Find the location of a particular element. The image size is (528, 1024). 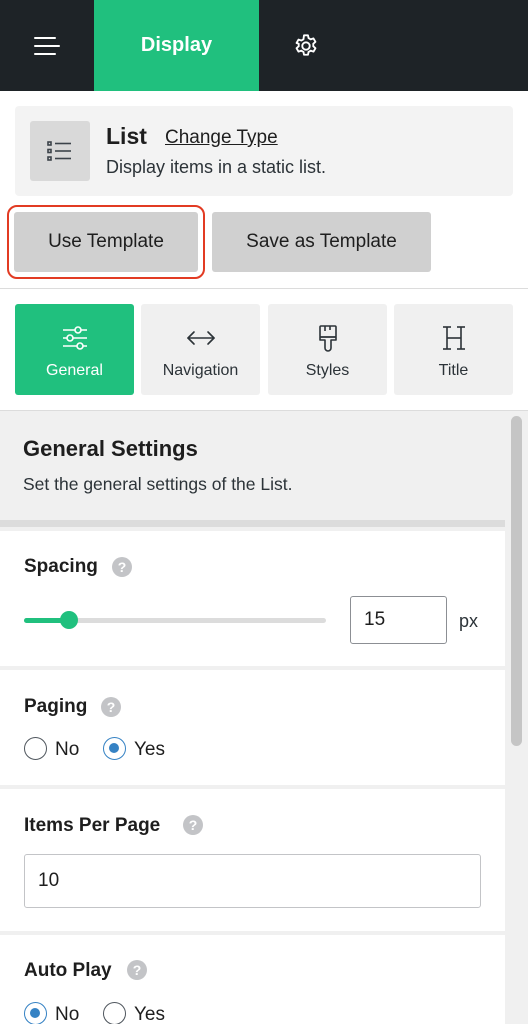

auto-play-yes-radio is located at coordinates (114, 1013).